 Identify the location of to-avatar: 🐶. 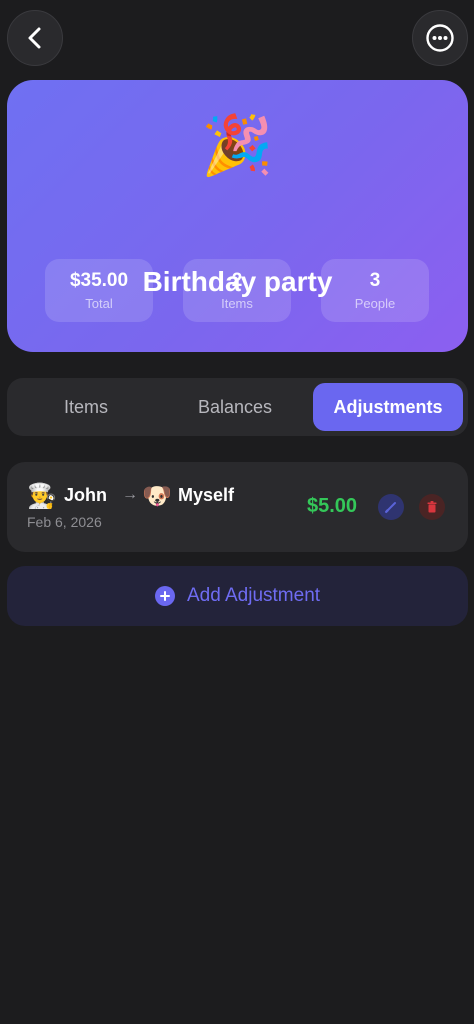
(157, 496).